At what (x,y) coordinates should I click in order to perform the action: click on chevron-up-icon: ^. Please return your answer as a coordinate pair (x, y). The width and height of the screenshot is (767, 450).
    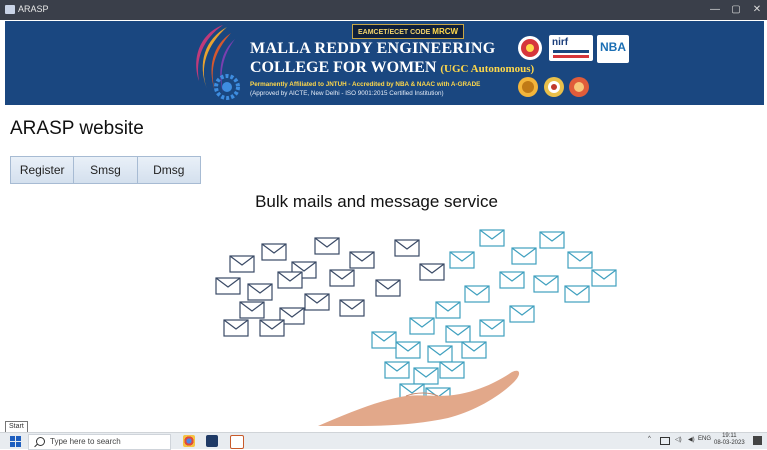
    Looking at the image, I should click on (649, 439).